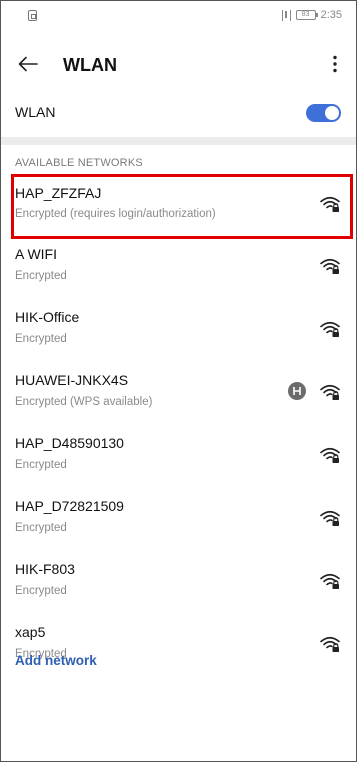  What do you see at coordinates (178, 113) in the screenshot?
I see `wlan-toggle-row: WLAN` at bounding box center [178, 113].